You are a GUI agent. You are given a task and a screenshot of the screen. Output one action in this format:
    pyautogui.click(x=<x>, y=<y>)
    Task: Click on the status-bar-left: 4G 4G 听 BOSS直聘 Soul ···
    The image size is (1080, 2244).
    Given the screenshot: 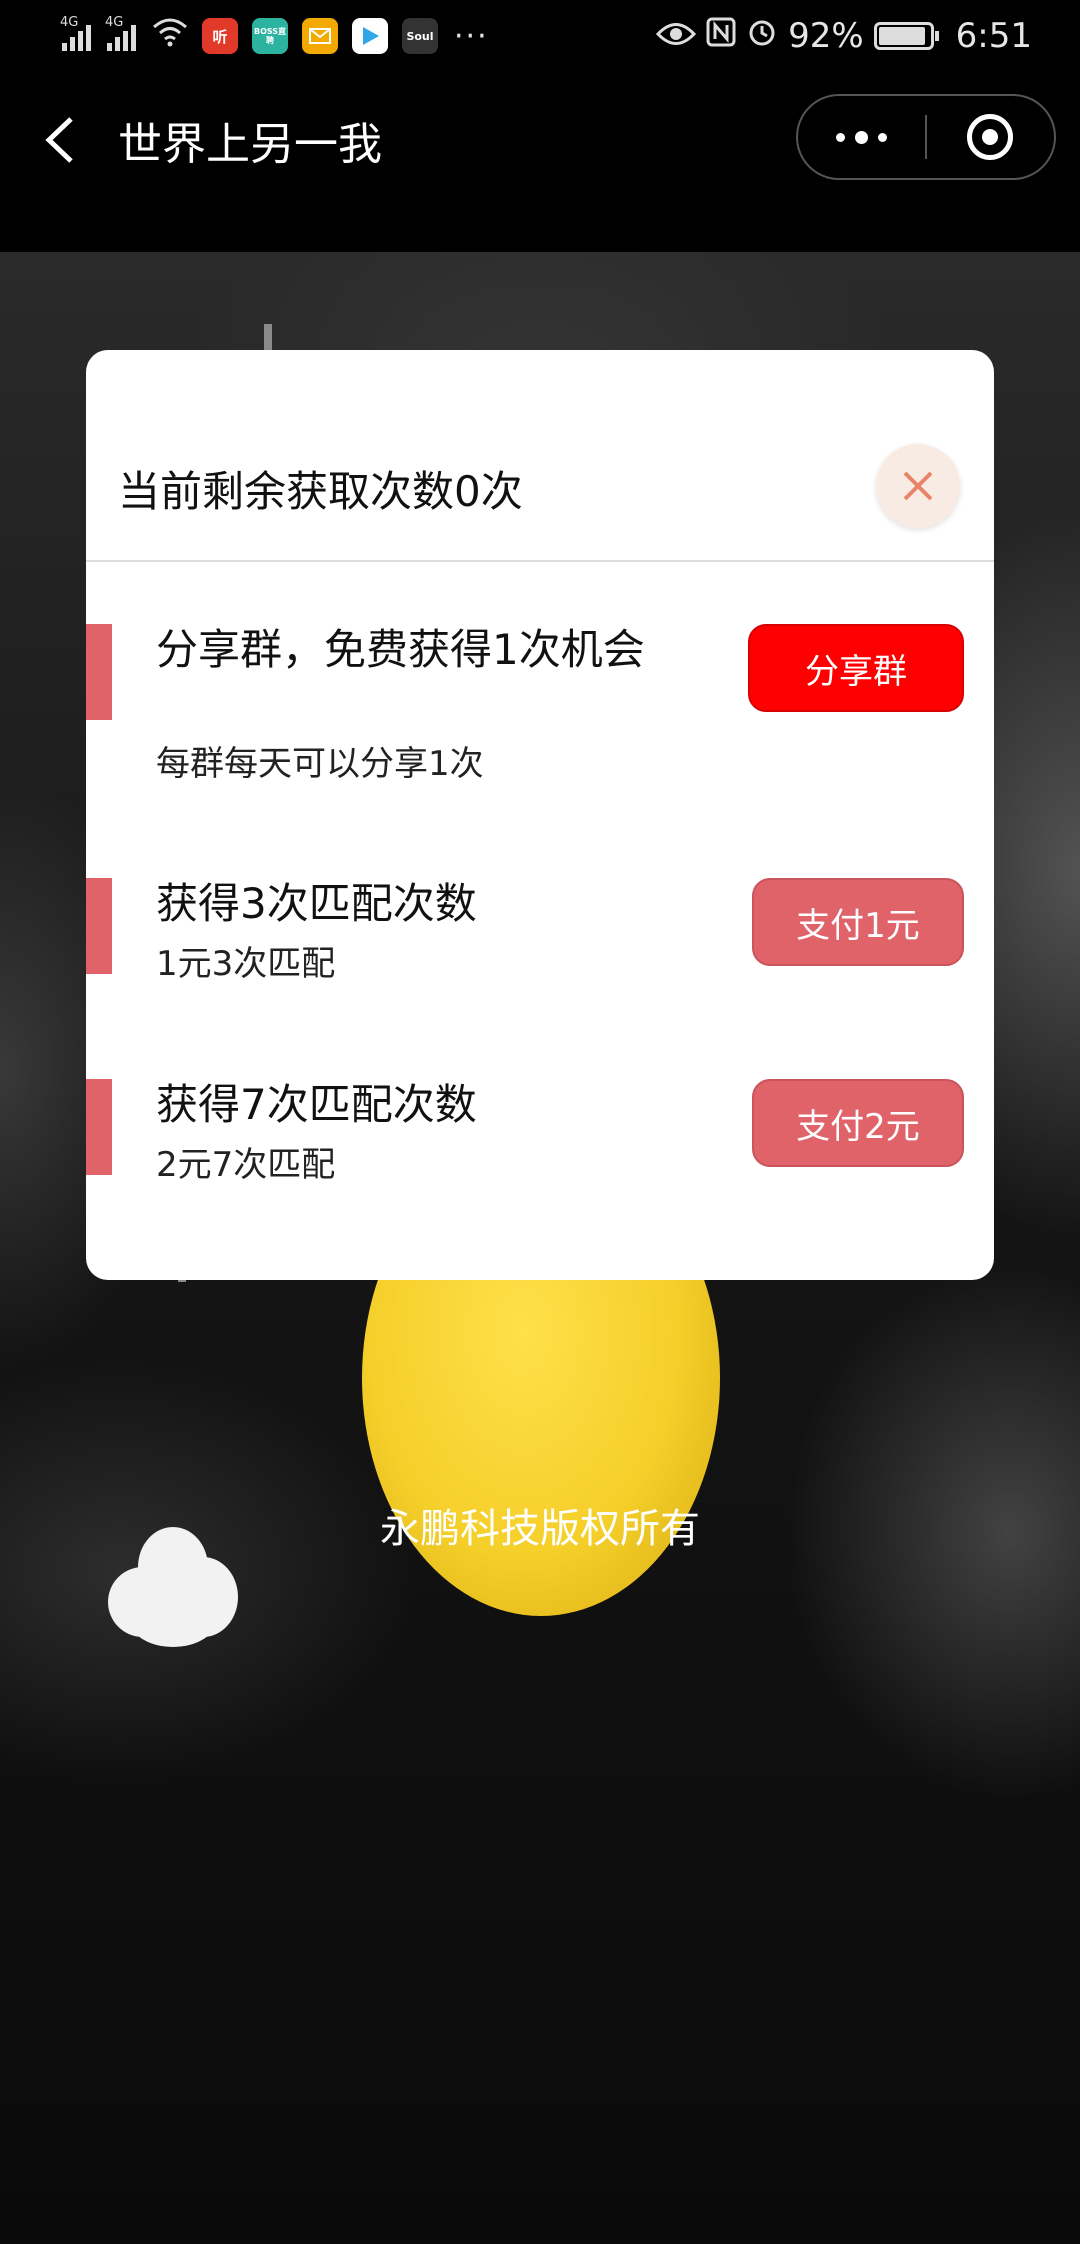 What is the action you would take?
    pyautogui.click(x=274, y=35)
    